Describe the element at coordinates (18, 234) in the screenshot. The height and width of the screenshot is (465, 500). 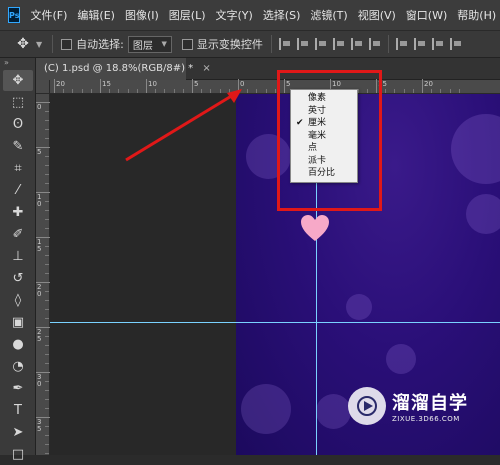
I see `brush-tool-icon: ✐` at that location.